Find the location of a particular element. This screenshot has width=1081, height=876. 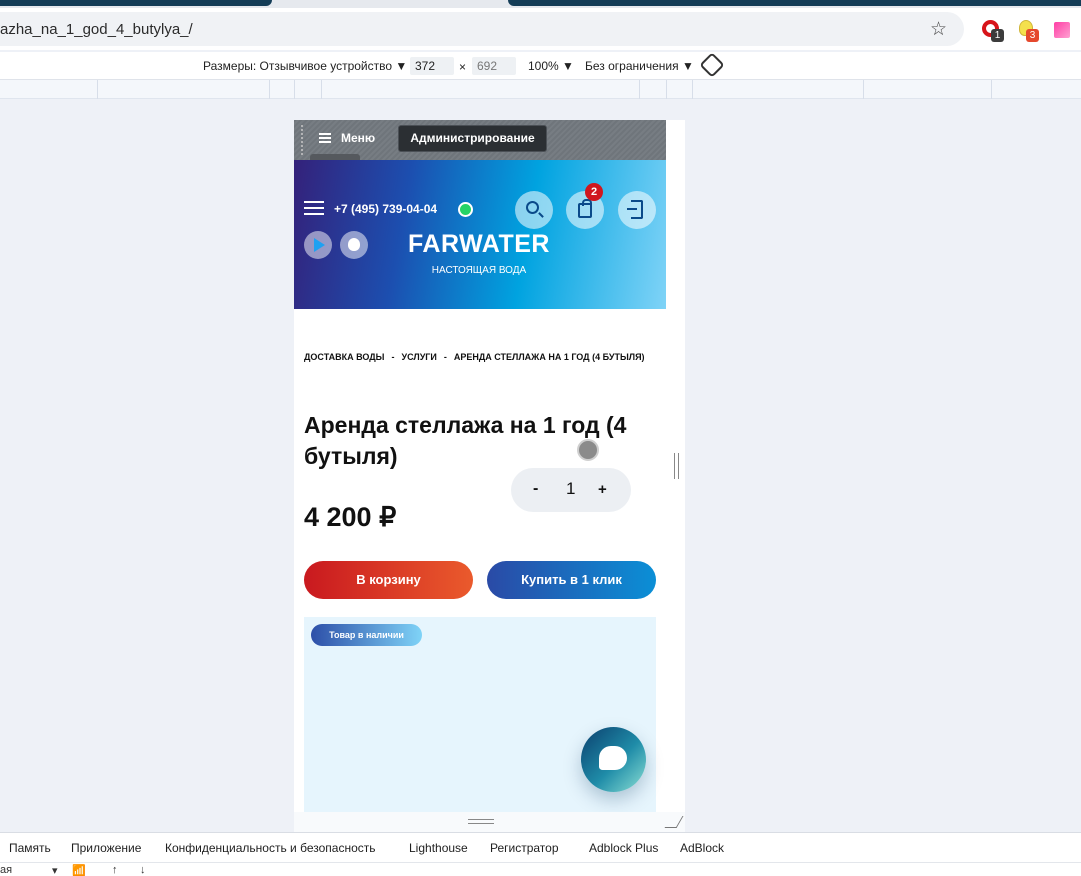

tab-right is located at coordinates (794, 3).